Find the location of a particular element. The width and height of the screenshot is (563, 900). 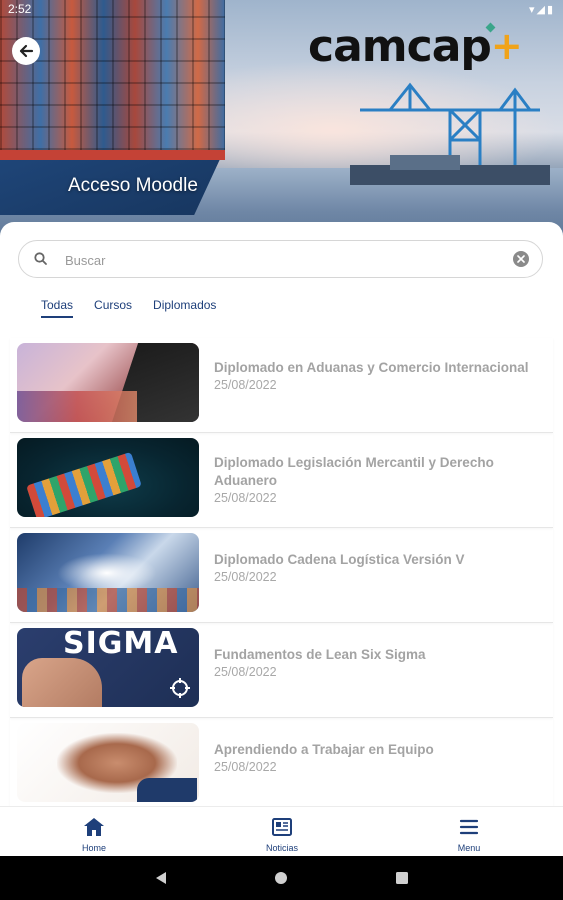

tab-cursos: Cursos is located at coordinates (113, 308).